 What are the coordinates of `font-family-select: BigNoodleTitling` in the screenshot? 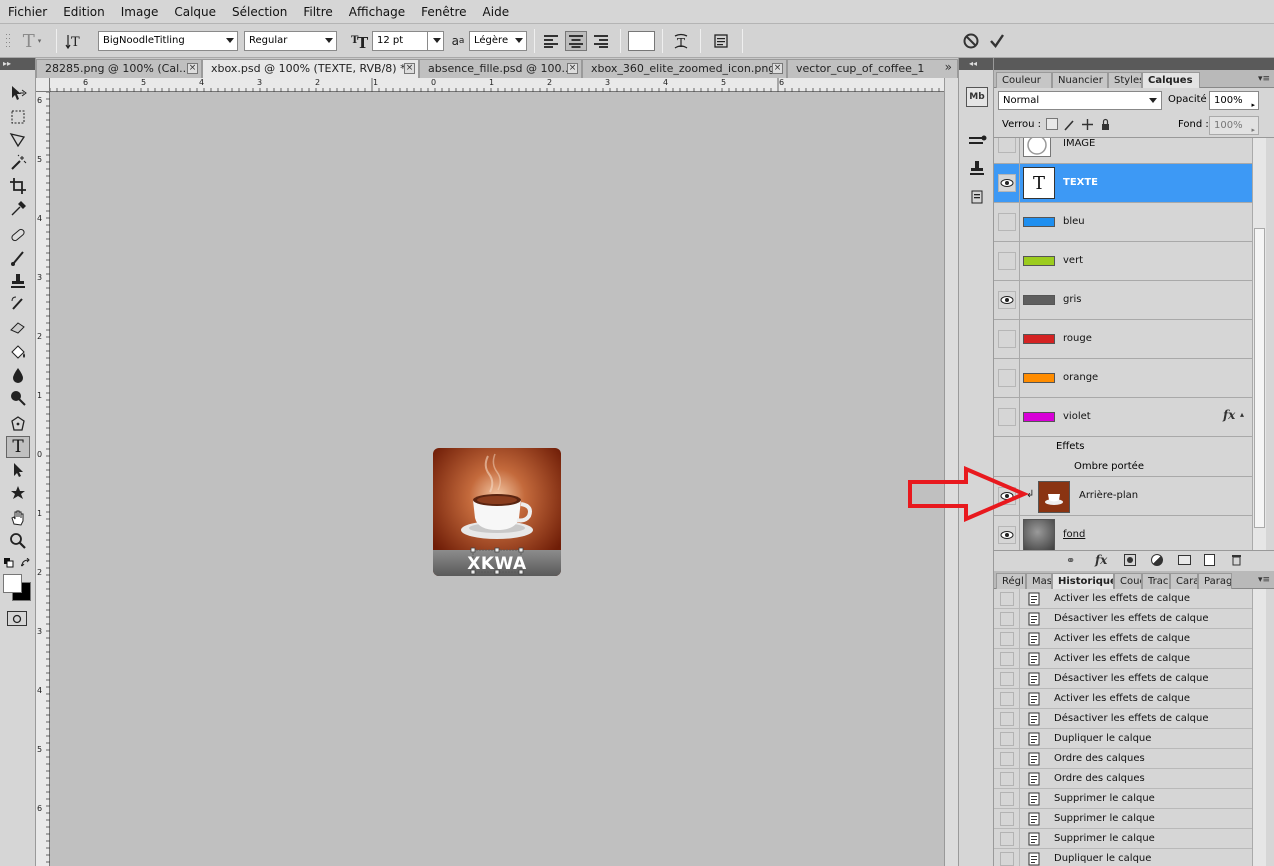 It's located at (168, 41).